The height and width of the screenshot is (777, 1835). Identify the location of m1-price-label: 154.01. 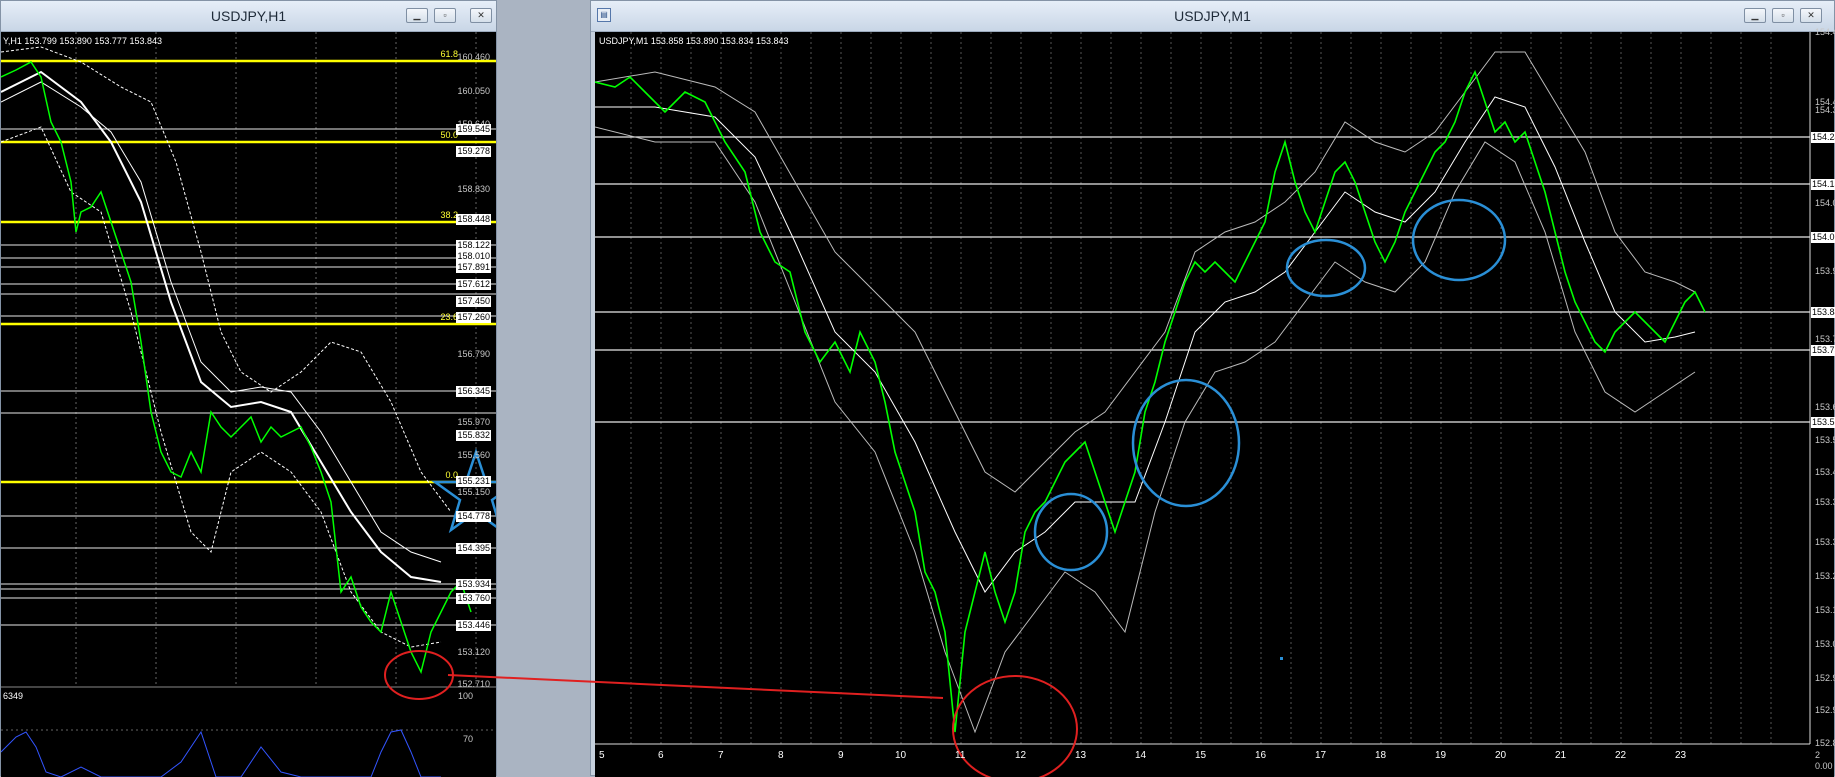
(1823, 237).